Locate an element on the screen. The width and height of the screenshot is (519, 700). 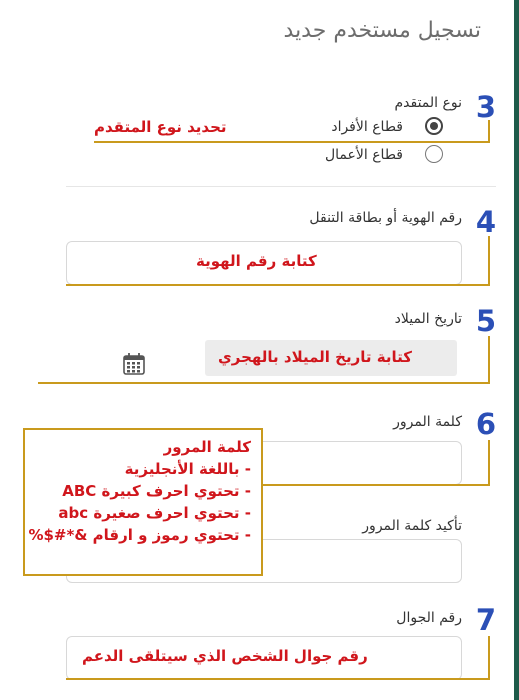
password-rule: - باللغة الأنجليزية is located at coordinates (187, 469).